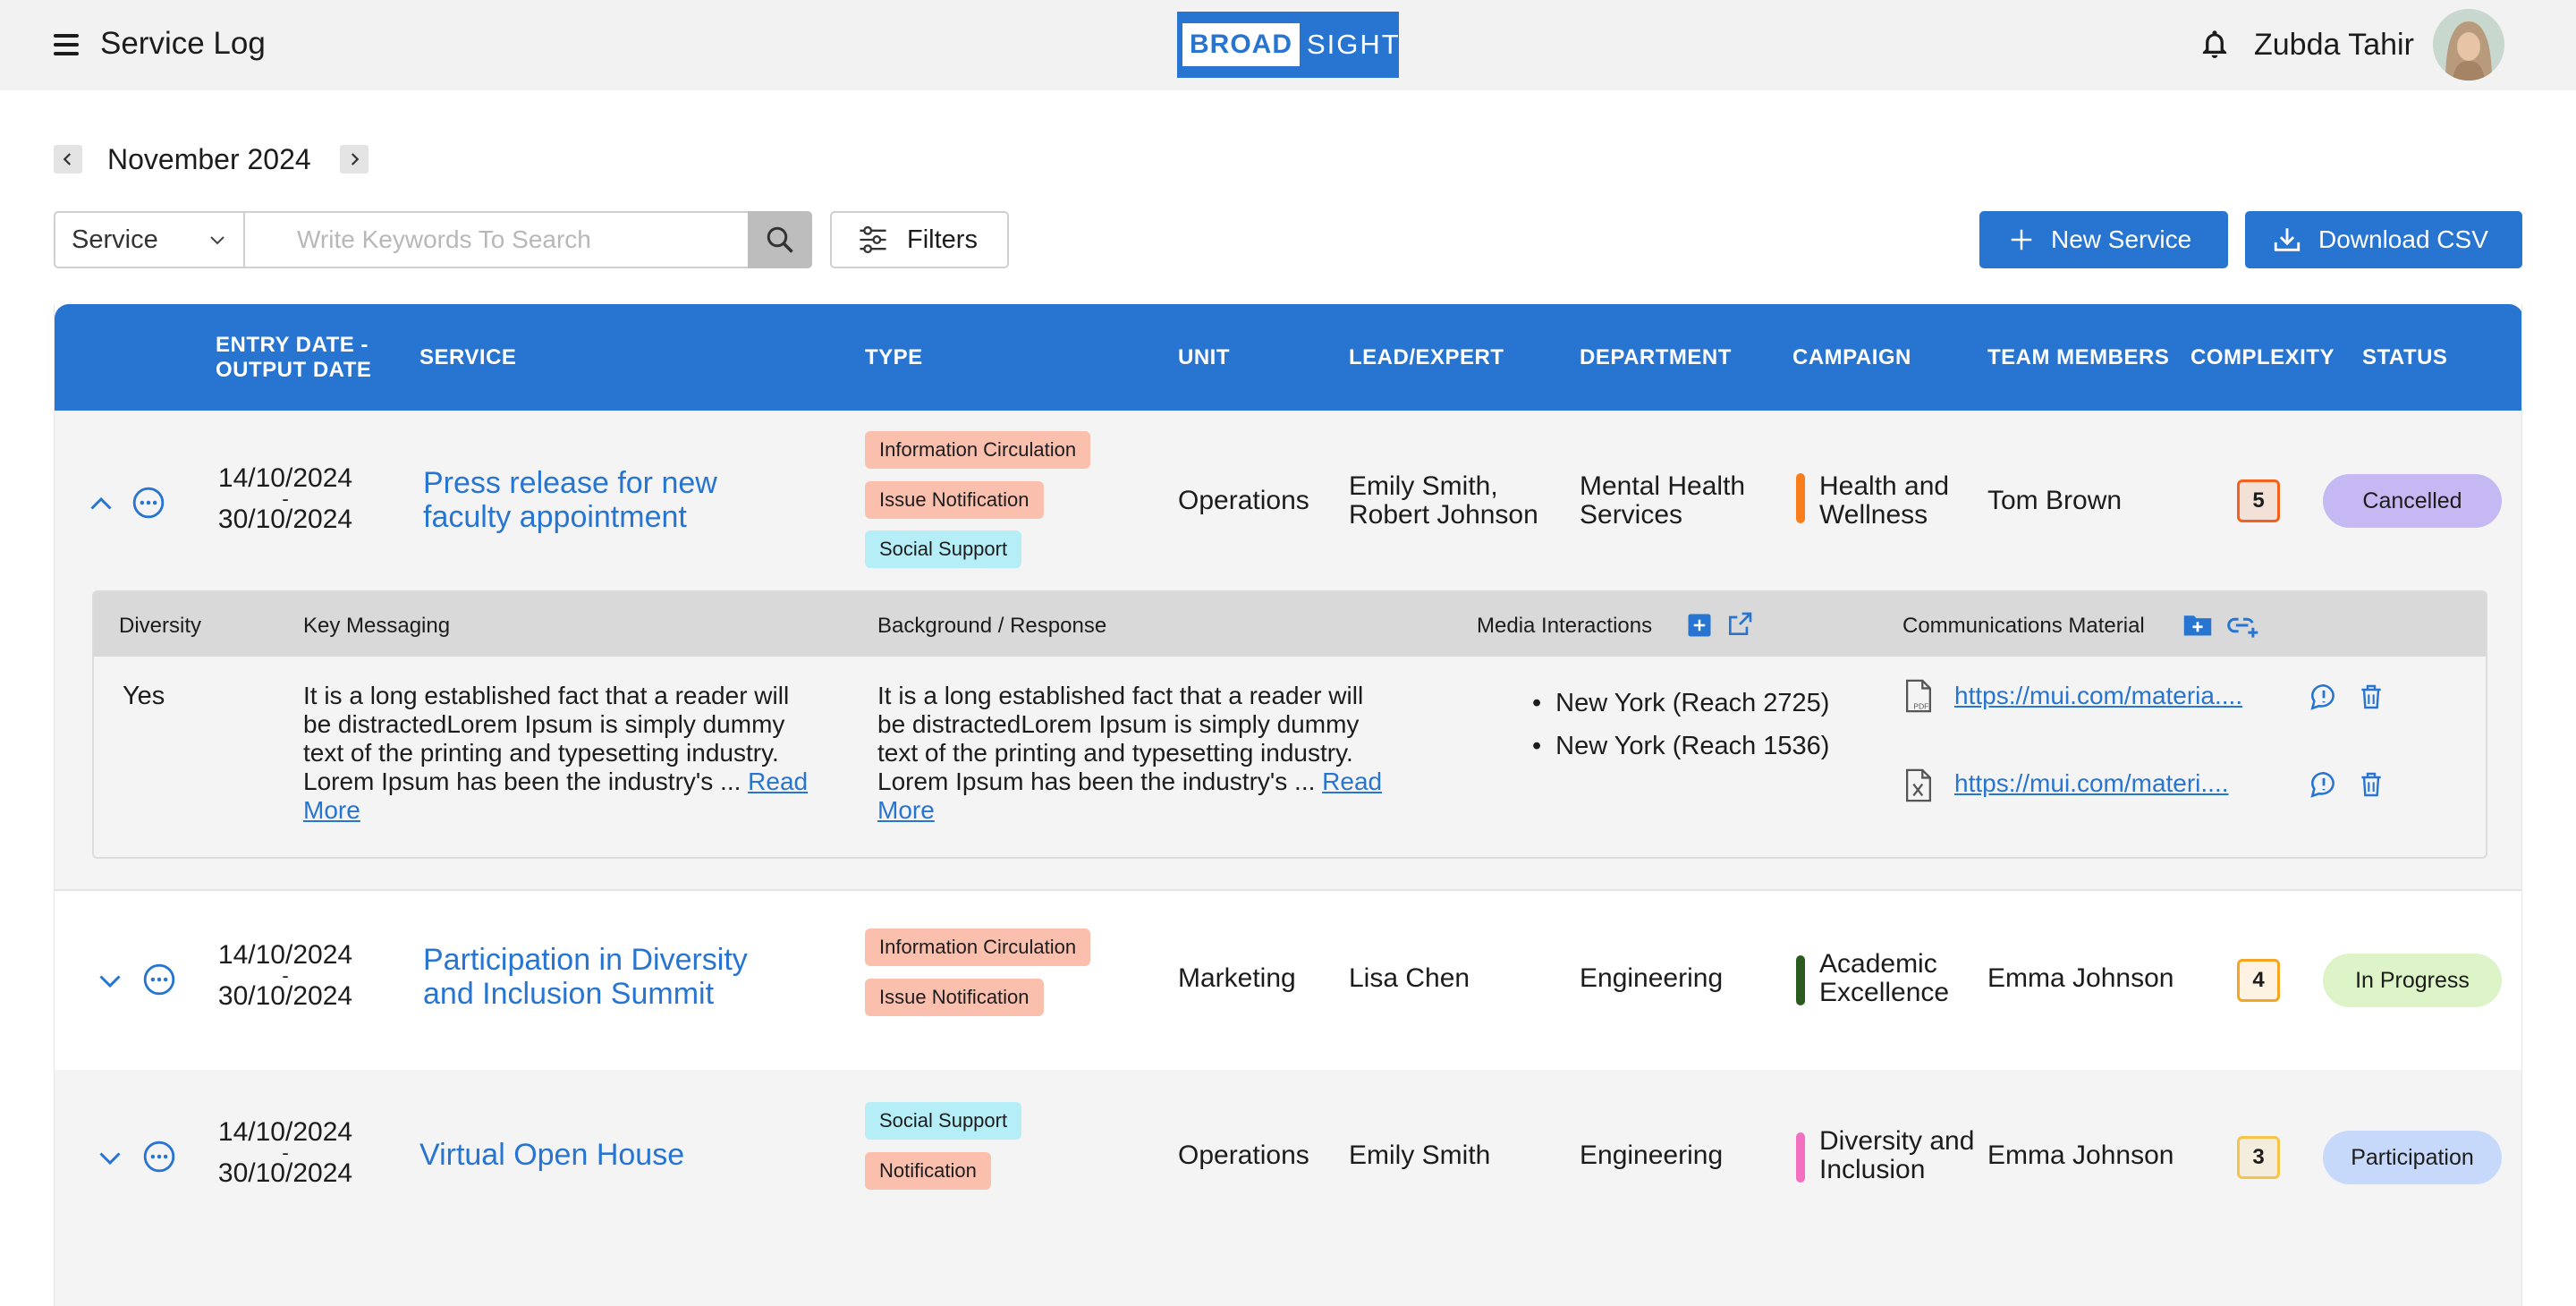 The width and height of the screenshot is (2576, 1306). What do you see at coordinates (1241, 44) in the screenshot?
I see `logo-text-broad: BROAD` at bounding box center [1241, 44].